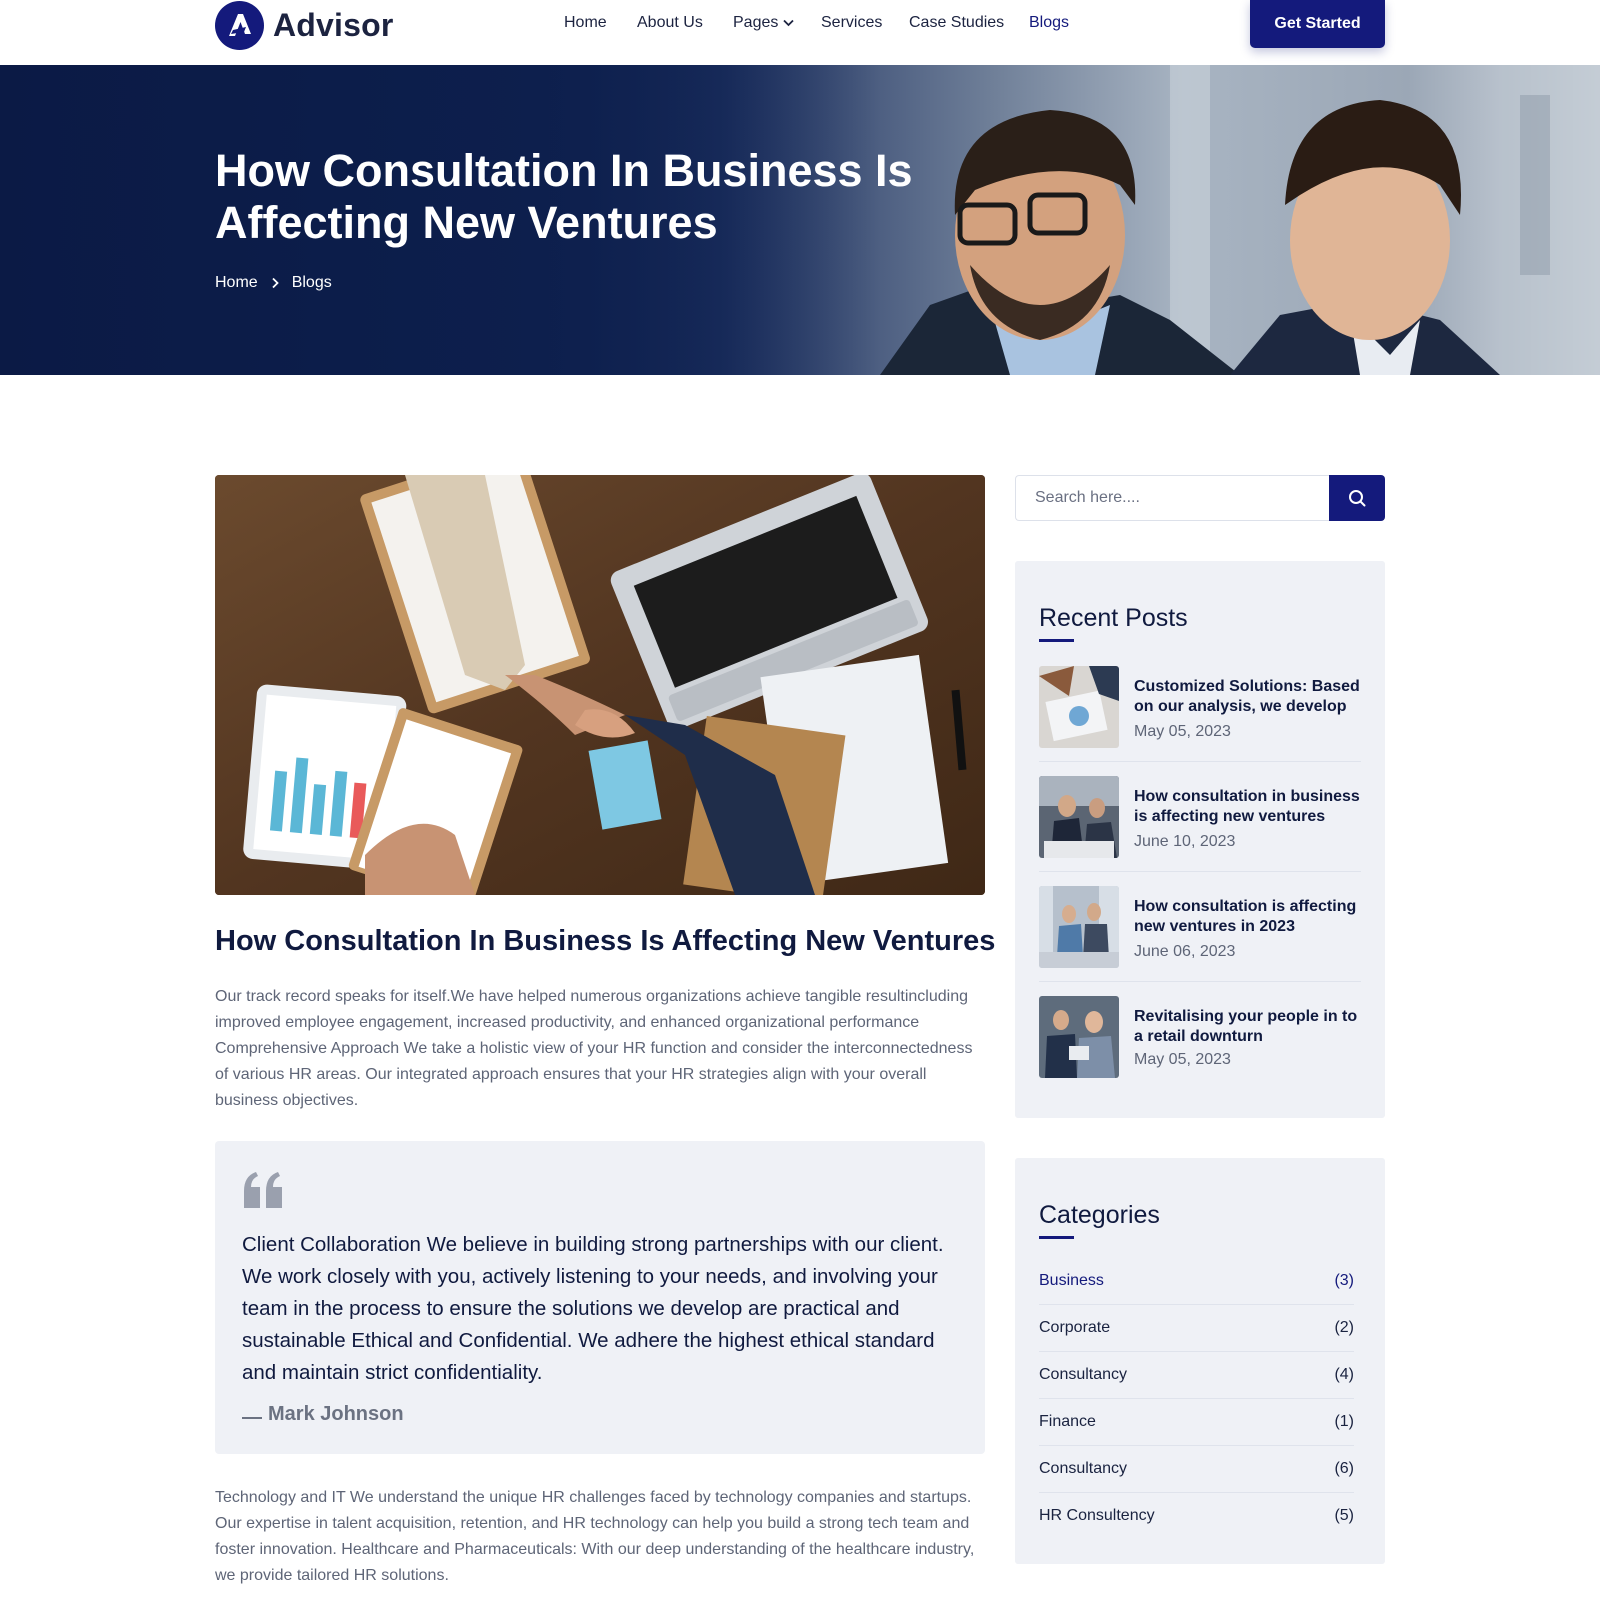 This screenshot has height=1600, width=1600. What do you see at coordinates (1097, 1515) in the screenshot?
I see `category-name: HR Consultency` at bounding box center [1097, 1515].